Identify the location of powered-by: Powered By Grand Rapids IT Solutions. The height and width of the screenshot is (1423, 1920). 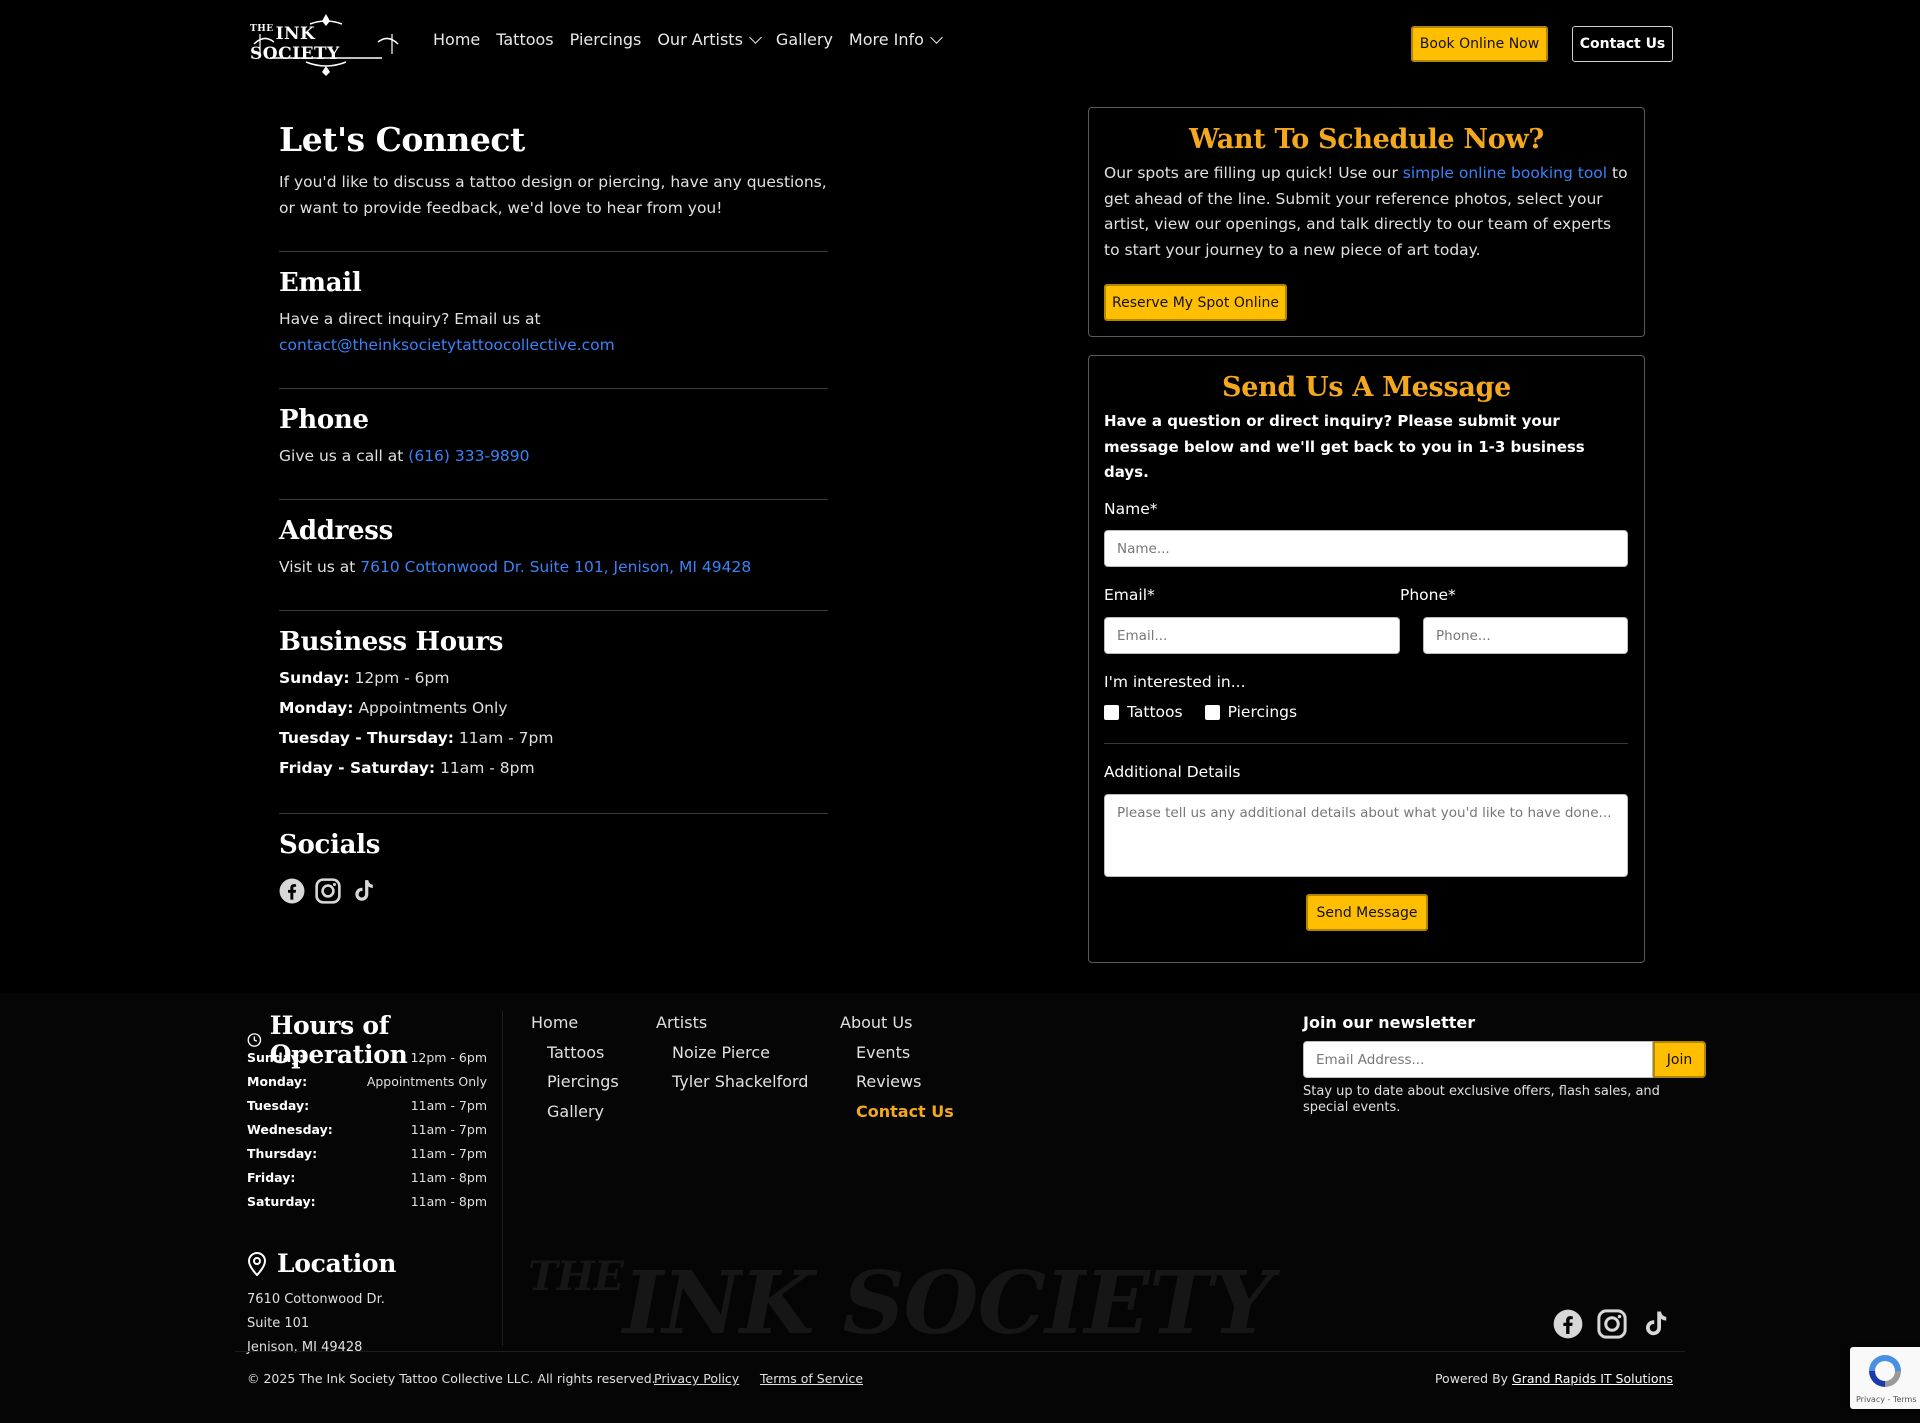
(1553, 1378).